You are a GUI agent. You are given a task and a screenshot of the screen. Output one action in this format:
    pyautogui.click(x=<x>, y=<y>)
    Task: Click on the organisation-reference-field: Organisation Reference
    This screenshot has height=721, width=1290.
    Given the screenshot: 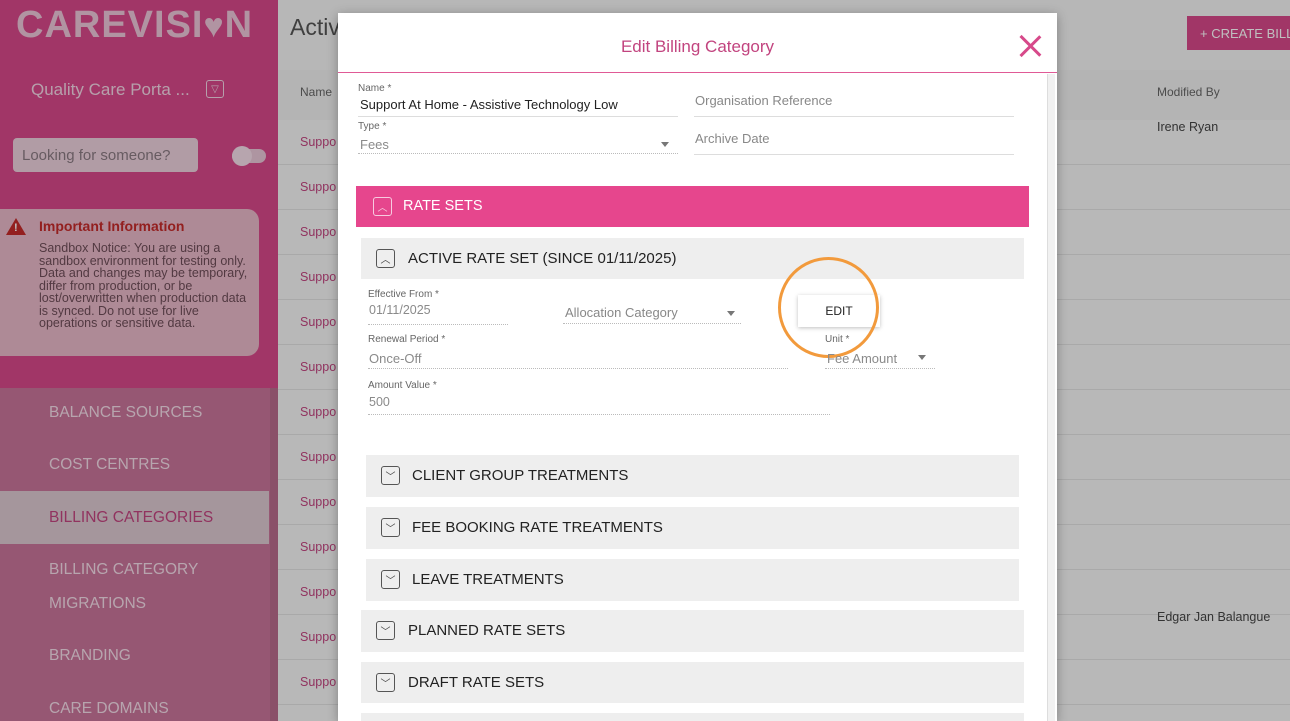 What is the action you would take?
    pyautogui.click(x=763, y=100)
    